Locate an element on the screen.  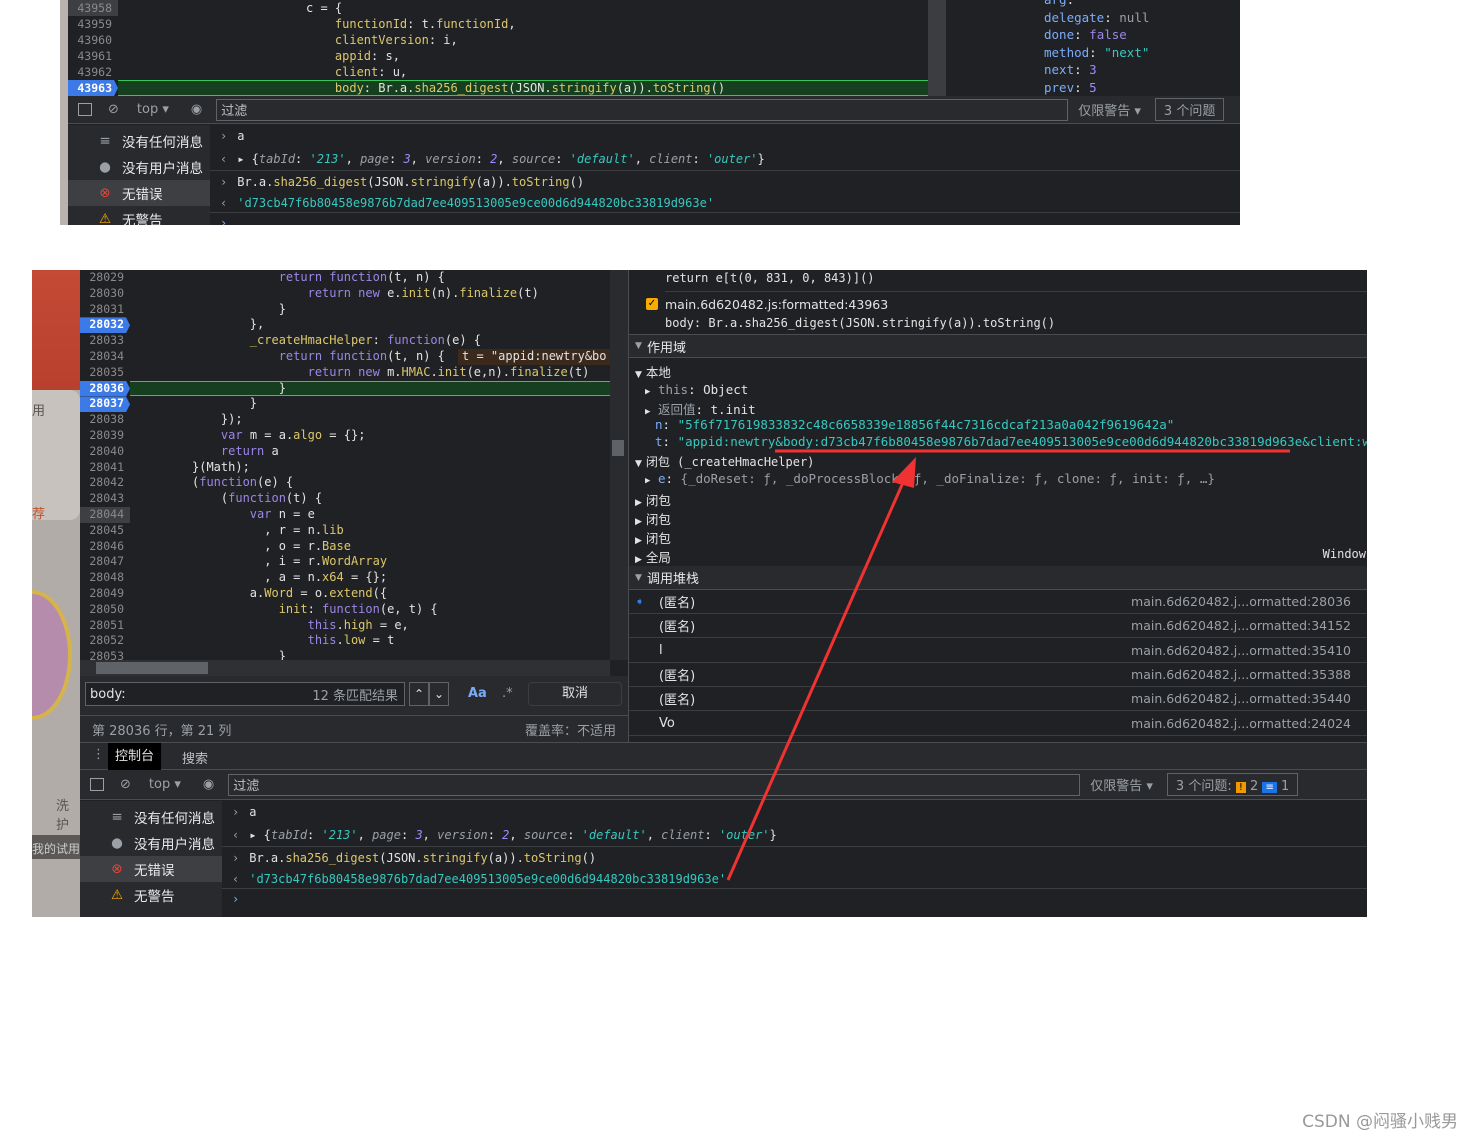
red-arrow-head is located at coordinates (904, 472).